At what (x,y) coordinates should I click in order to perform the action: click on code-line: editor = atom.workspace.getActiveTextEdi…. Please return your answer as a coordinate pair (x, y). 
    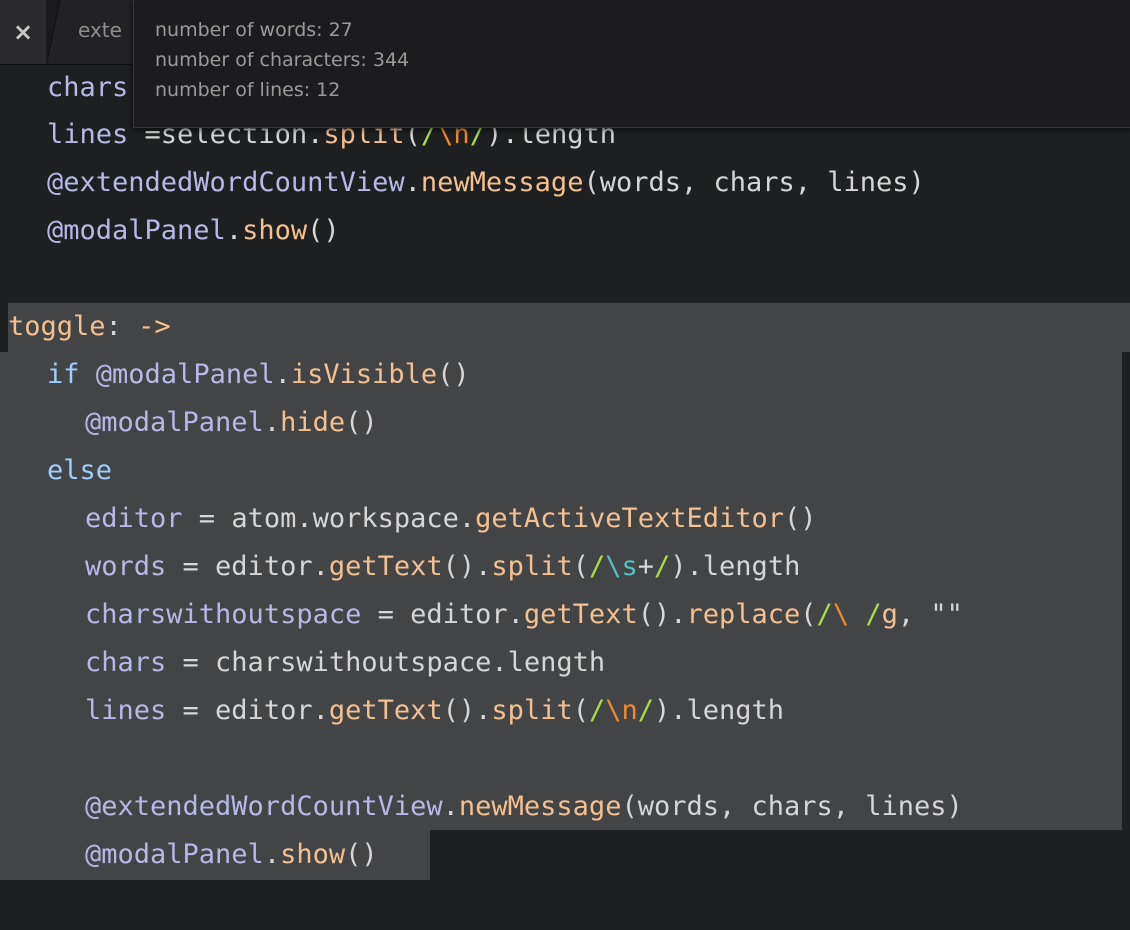
    Looking at the image, I should click on (451, 518).